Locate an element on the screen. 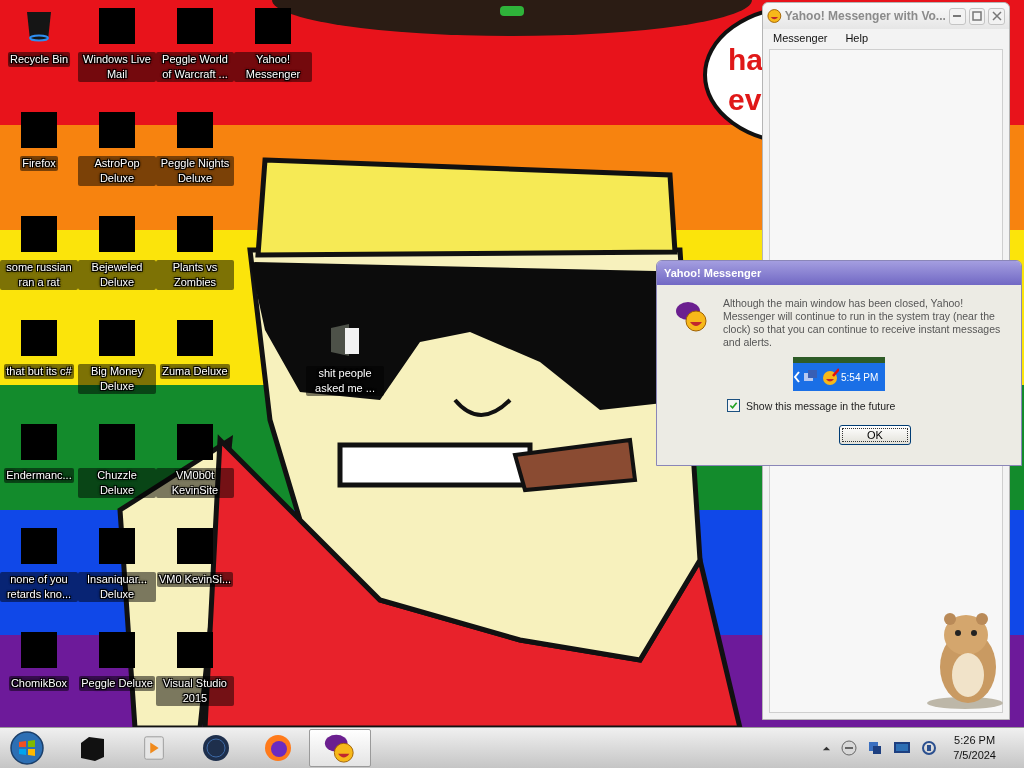 The height and width of the screenshot is (768, 1024). desktop-icon-label: Big Money Deluxe is located at coordinates (117, 379).